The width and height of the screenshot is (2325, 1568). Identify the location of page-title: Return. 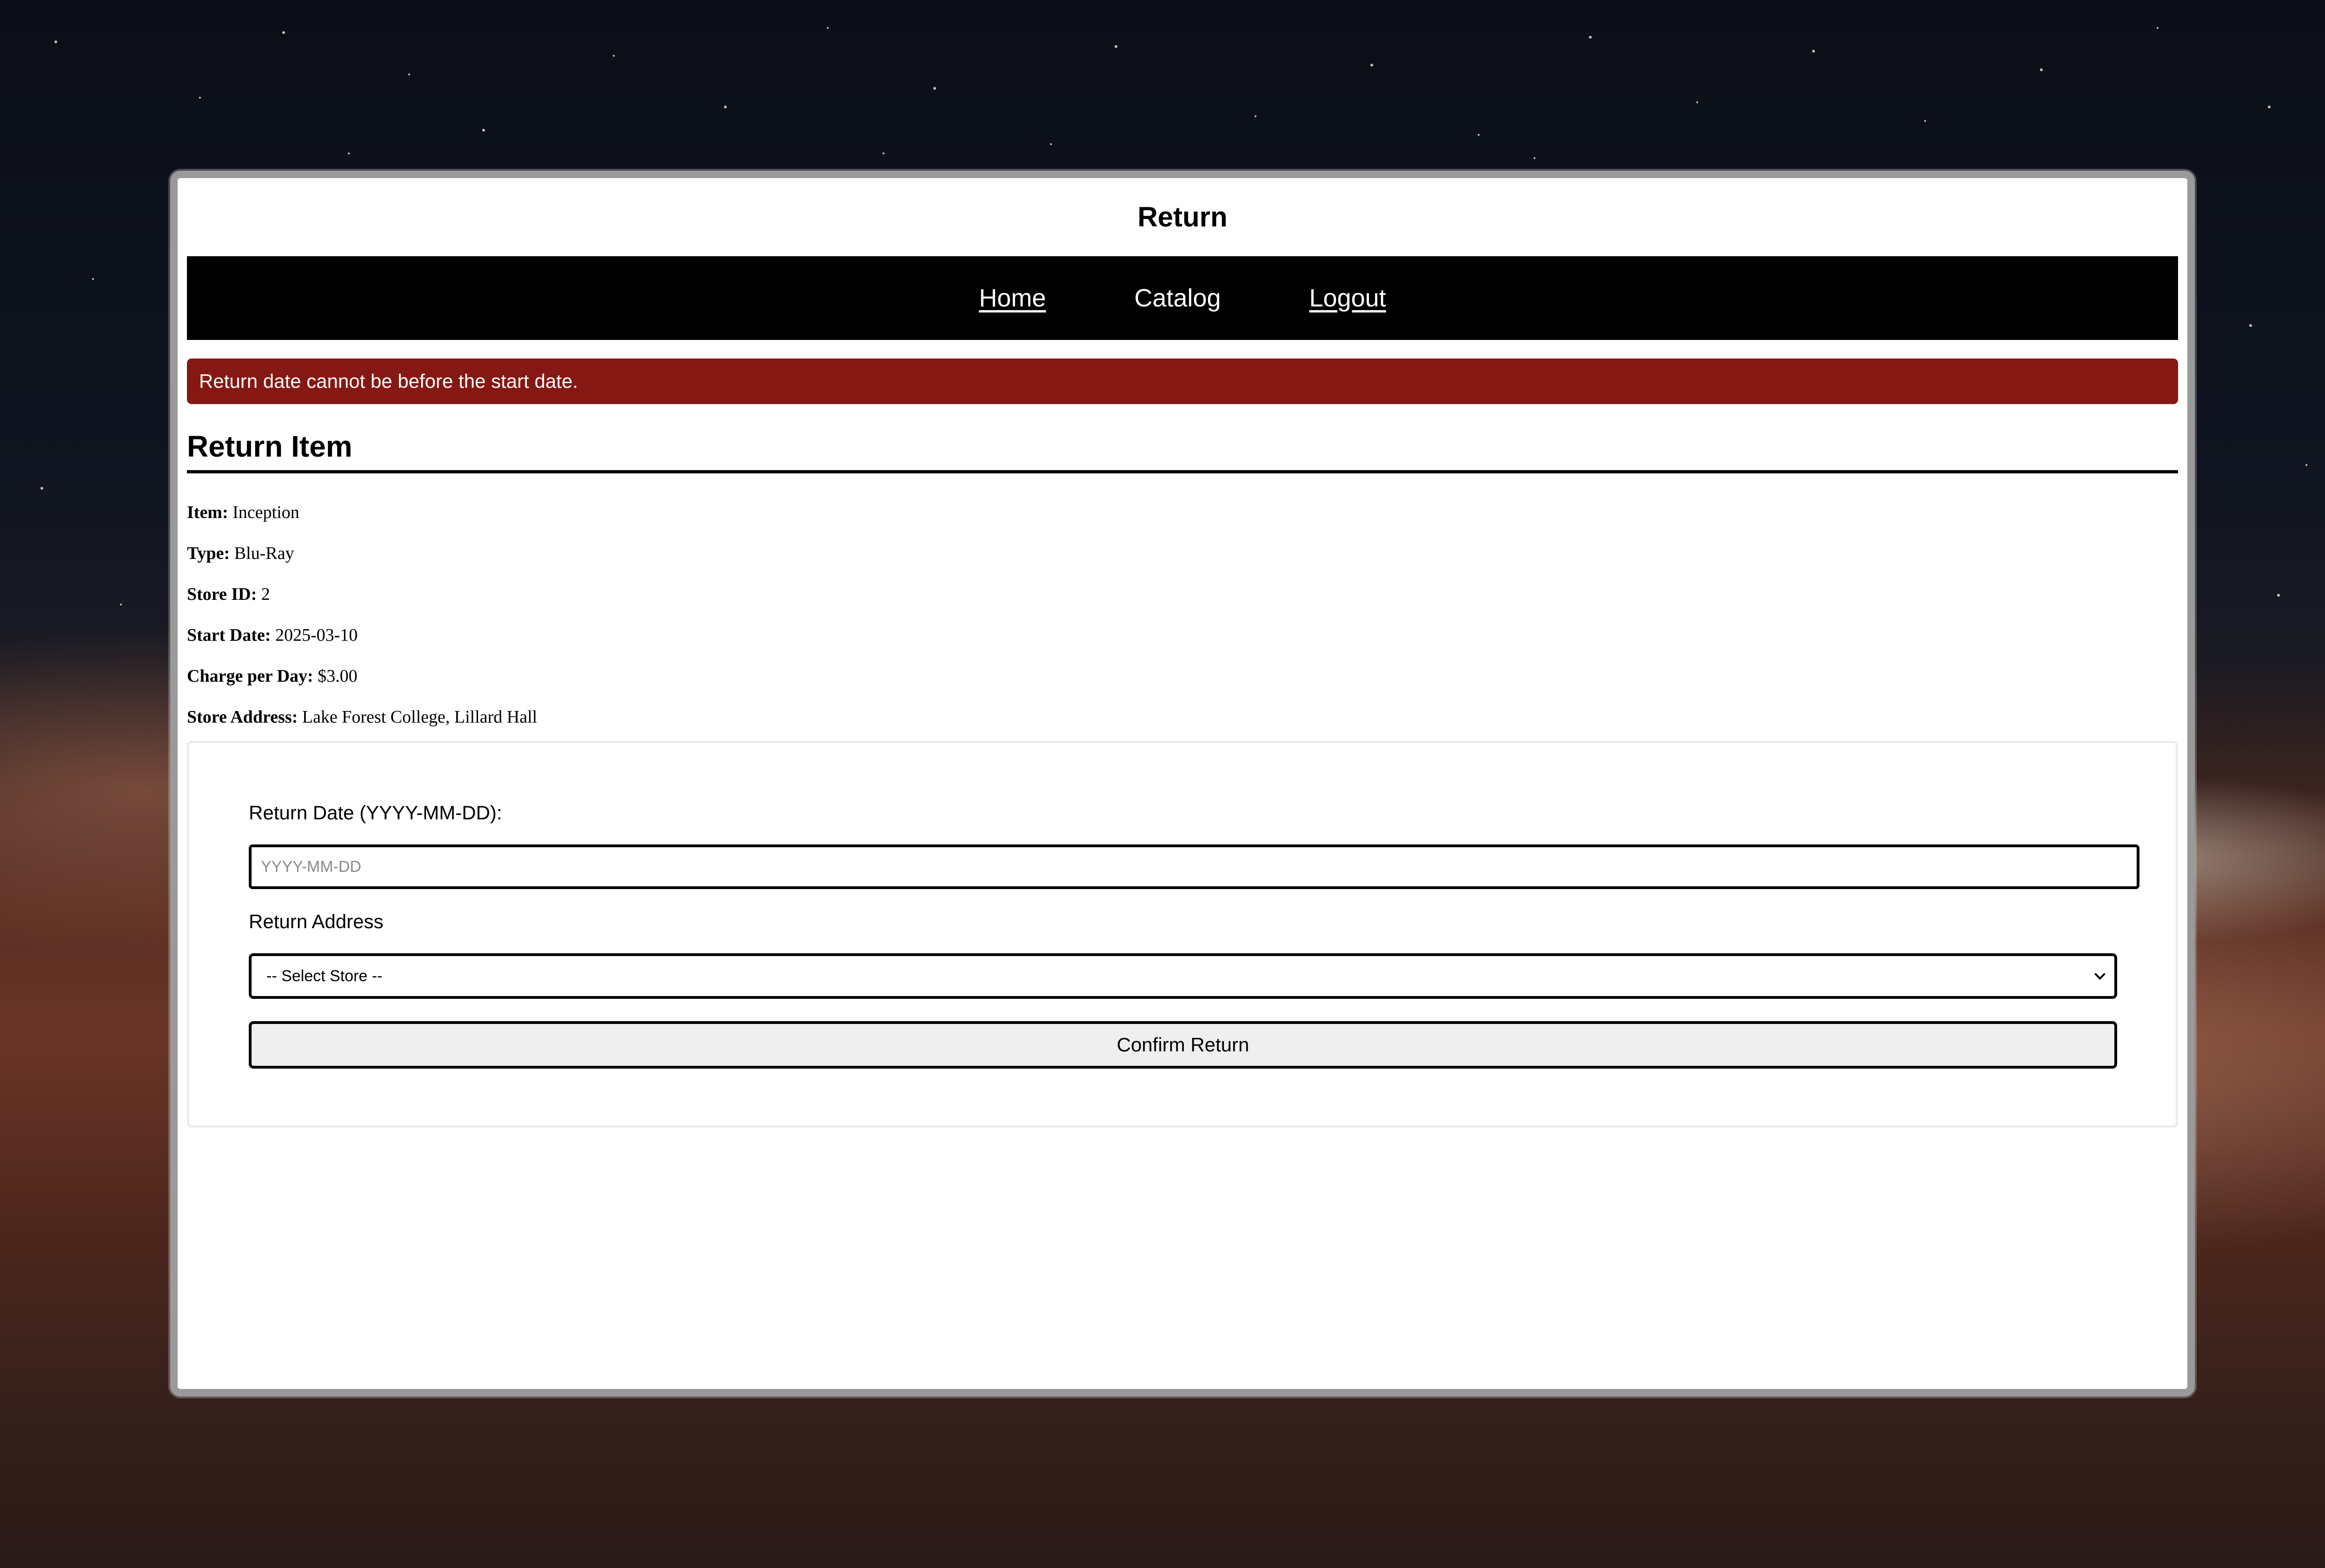
(1182, 217).